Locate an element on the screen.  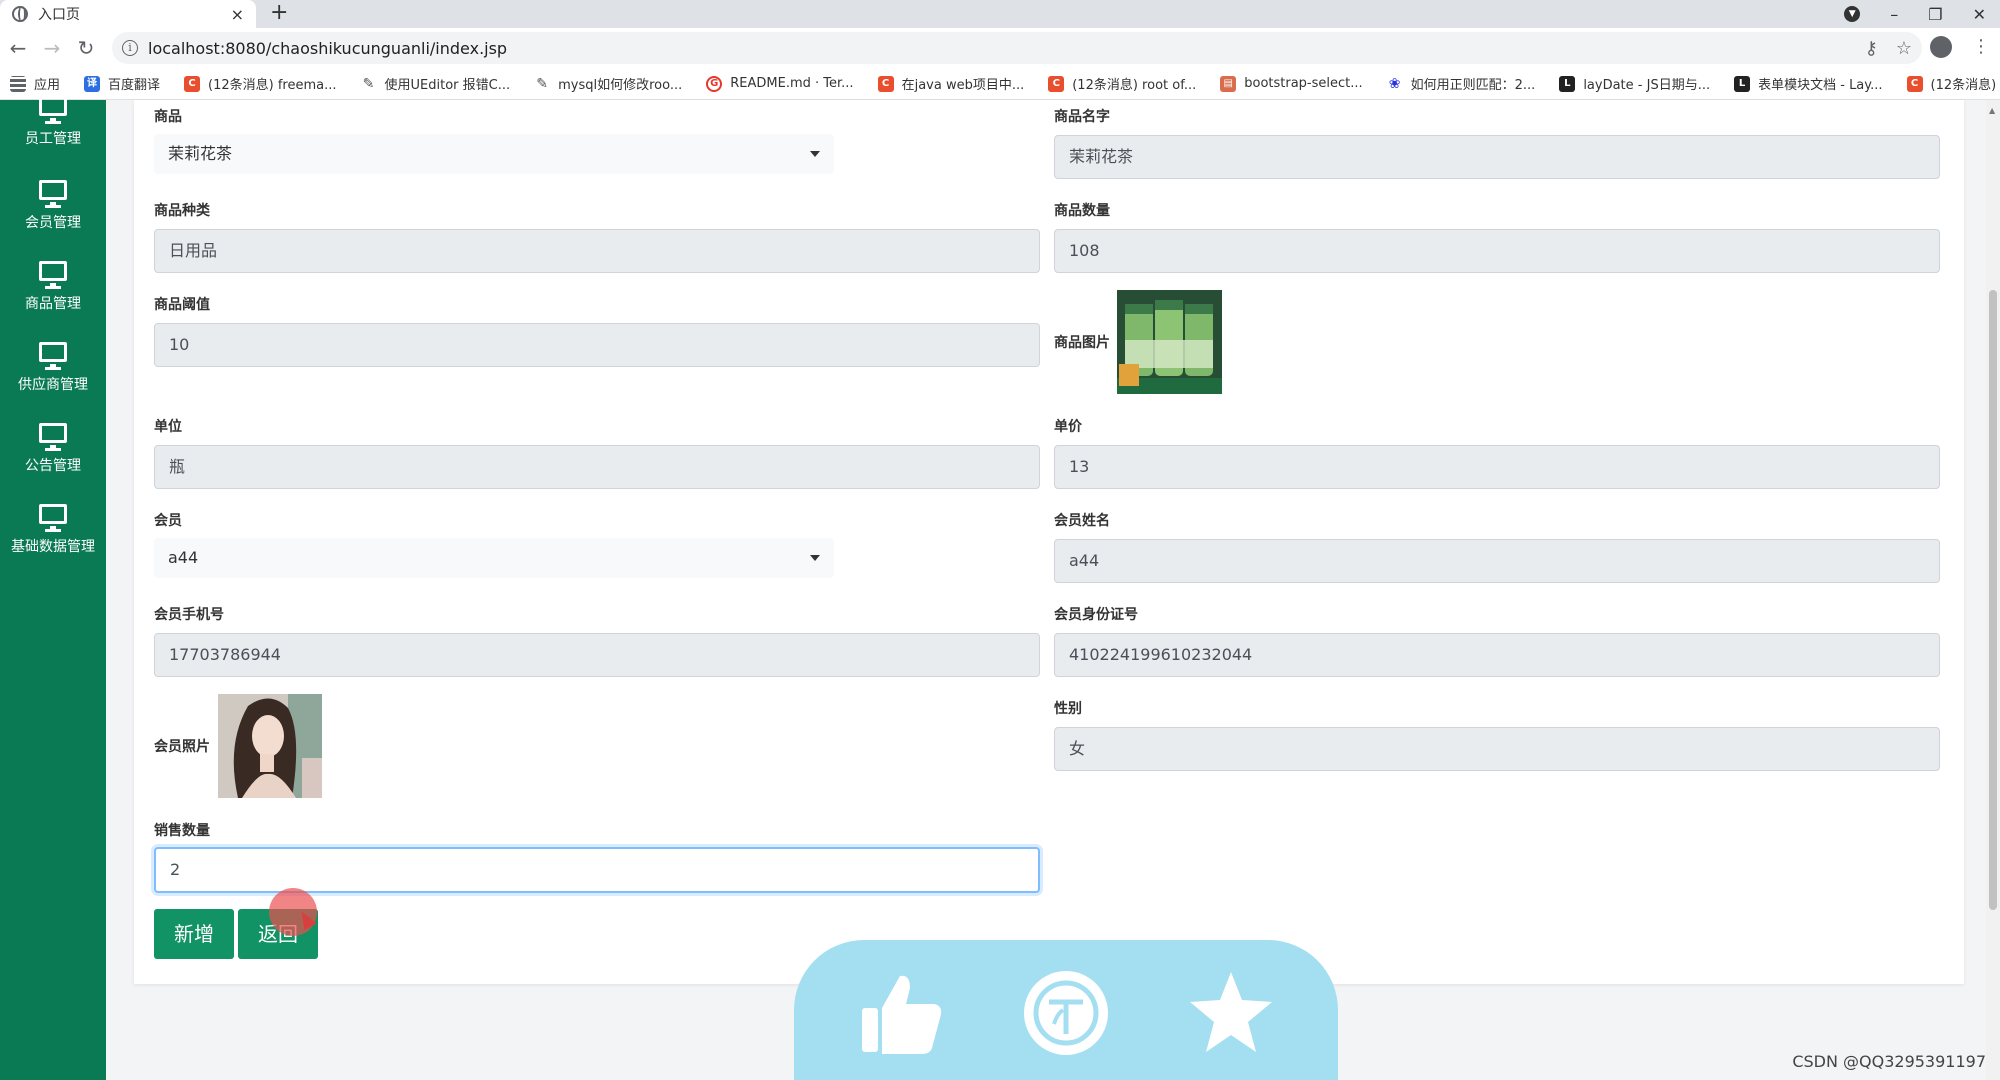
member-phone-field: 17703786944 is located at coordinates (597, 655).